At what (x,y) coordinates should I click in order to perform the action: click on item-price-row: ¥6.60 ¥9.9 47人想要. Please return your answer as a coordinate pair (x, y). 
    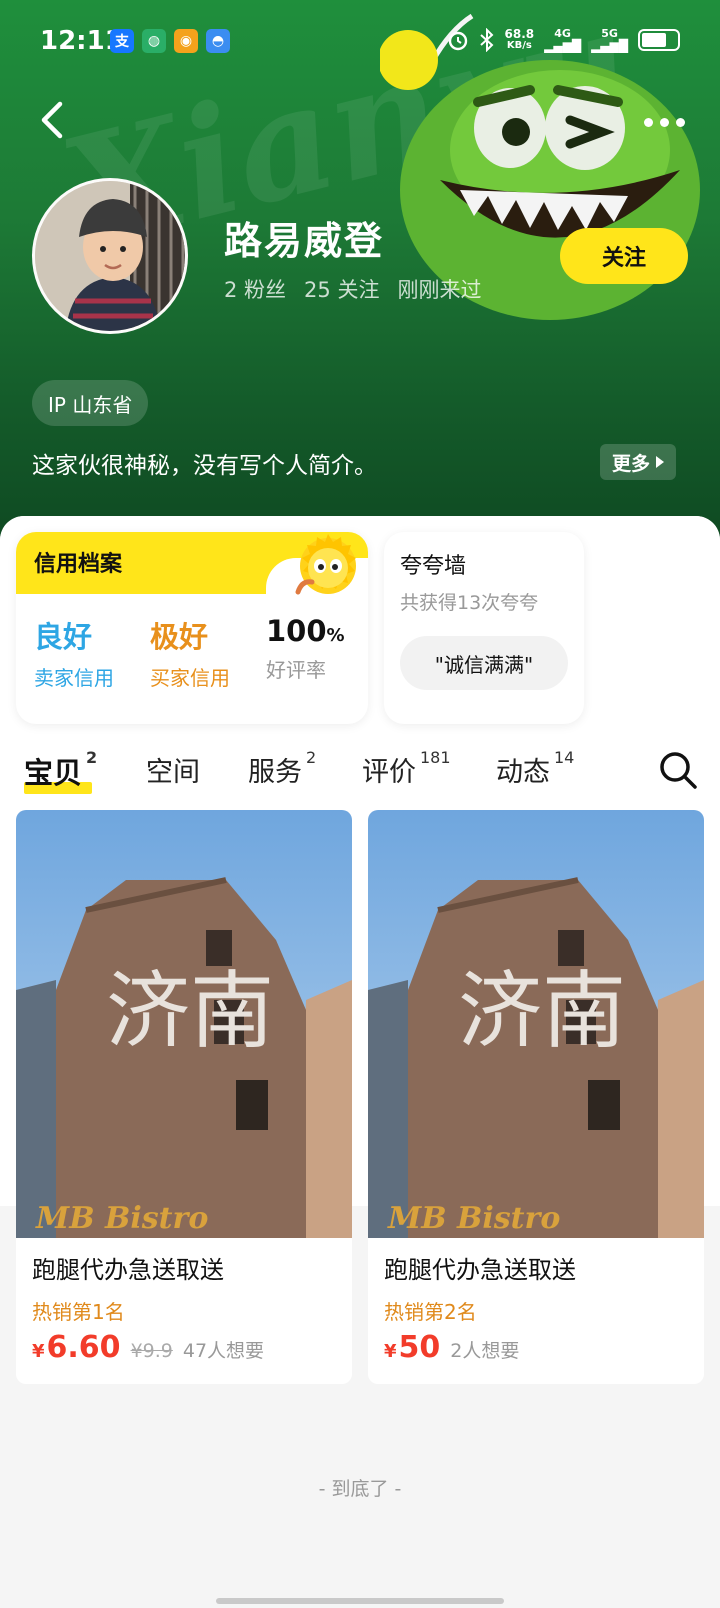
    Looking at the image, I should click on (148, 1347).